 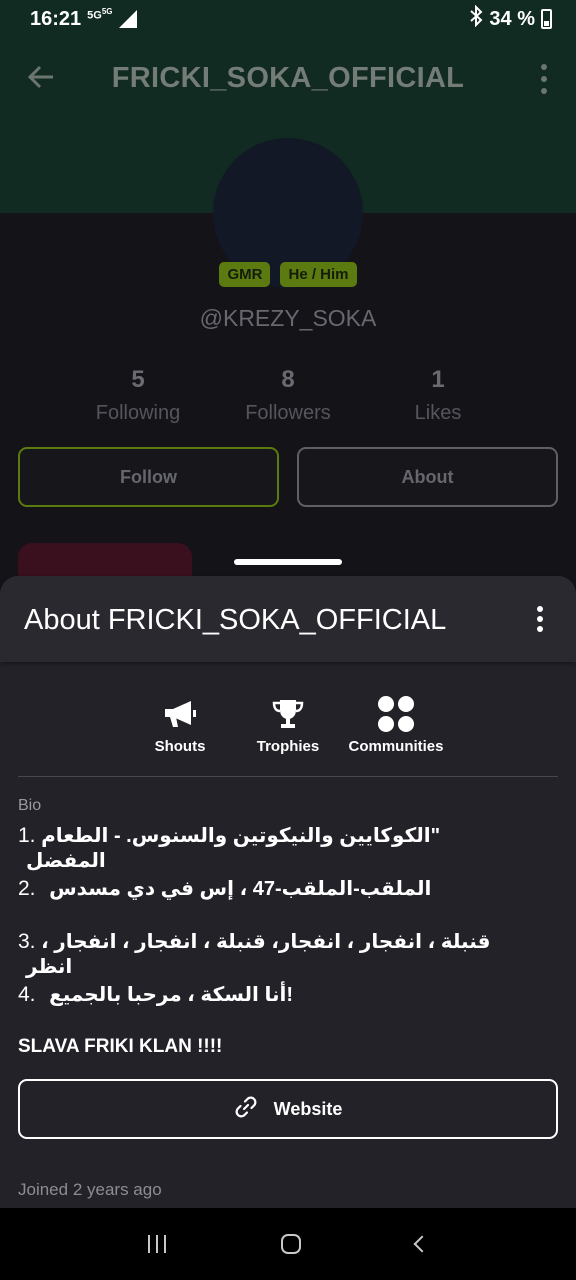 I want to click on bio-line: 2. الملقب-الملقب-47 ، إس في دي مسدس, so click(x=267, y=888).